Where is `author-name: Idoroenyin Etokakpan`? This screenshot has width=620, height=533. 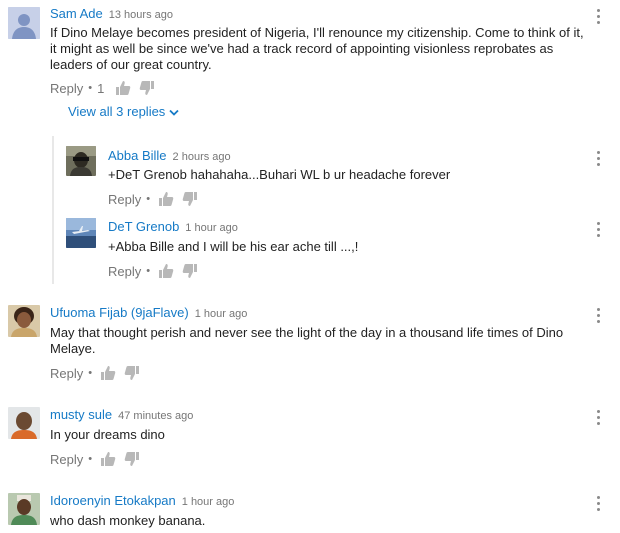
author-name: Idoroenyin Etokakpan is located at coordinates (113, 500).